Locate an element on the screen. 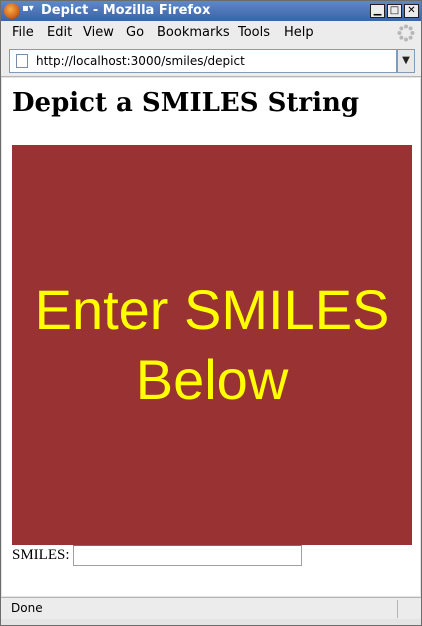 This screenshot has width=422, height=626. title-bar: ▪▾ Depict - Mozilla Firefox ▁ □ ✕ is located at coordinates (211, 11).